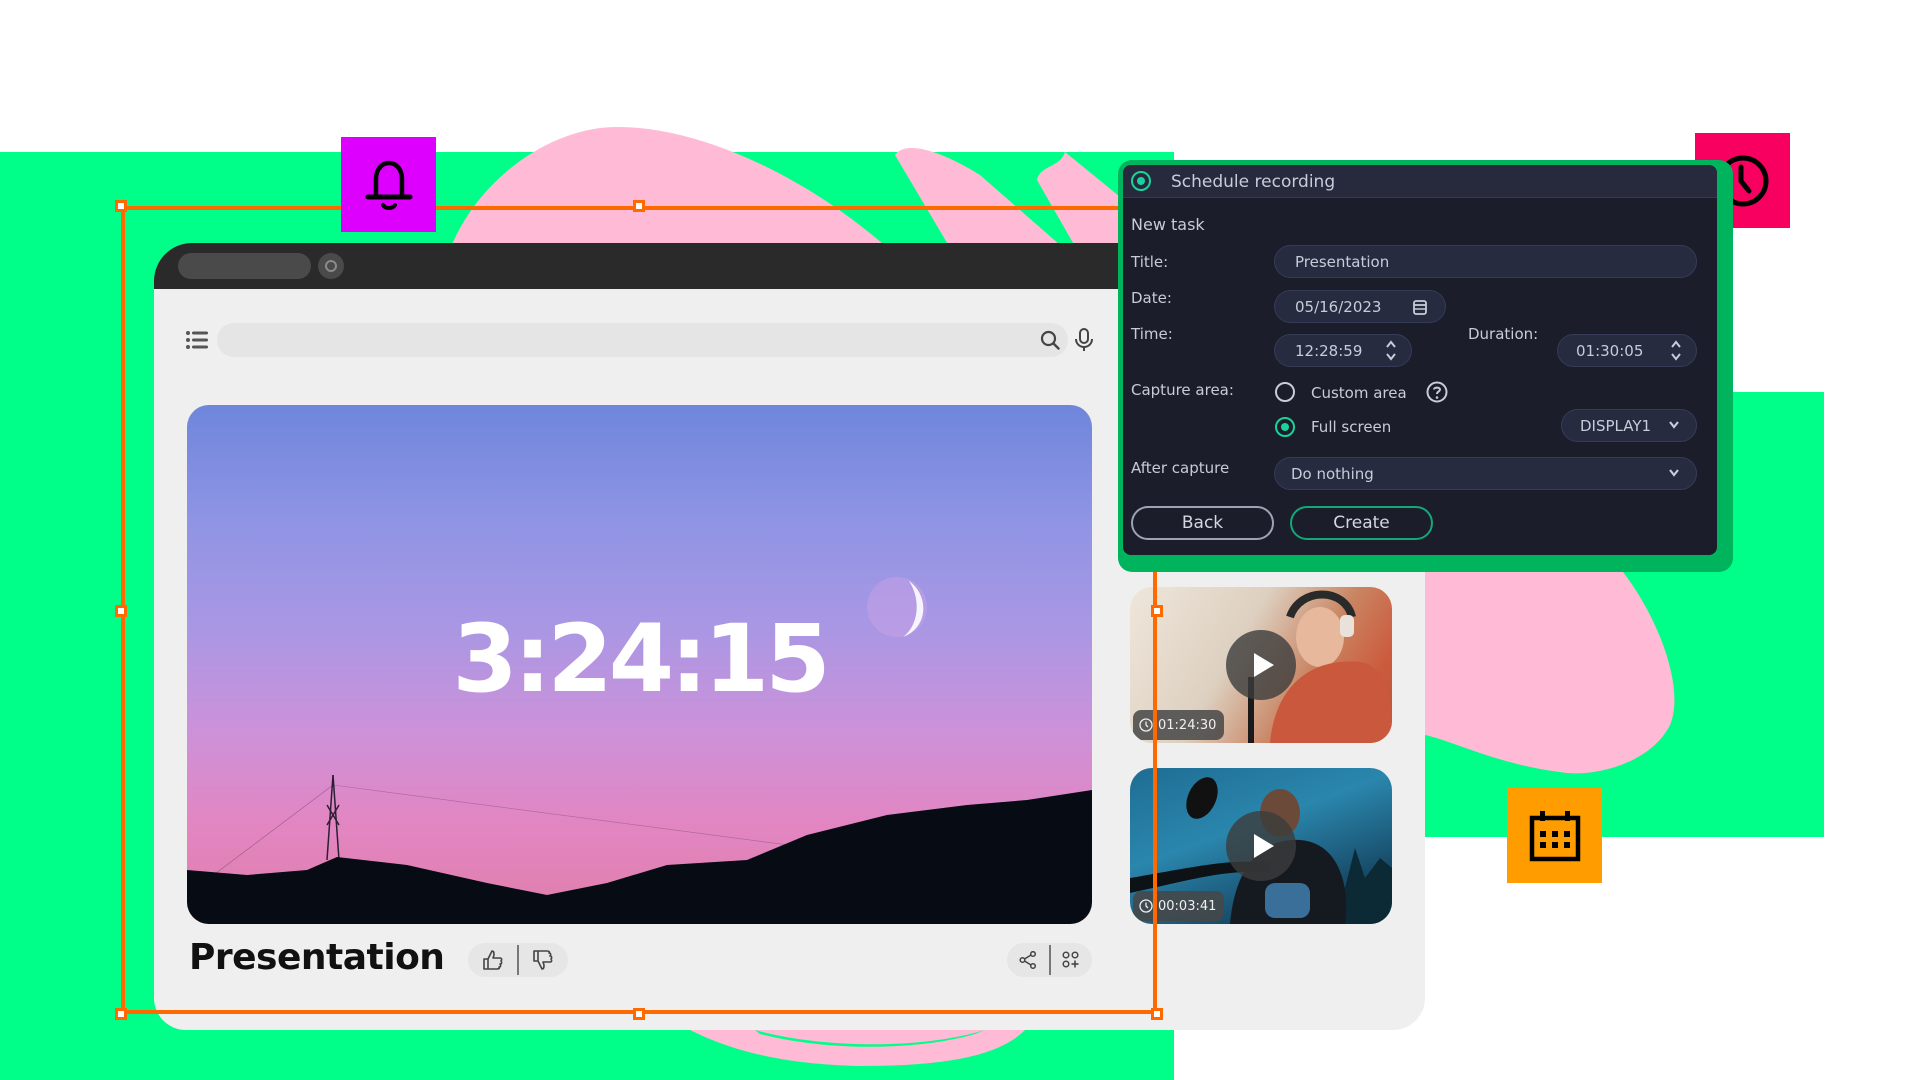 The width and height of the screenshot is (1920, 1080). I want to click on custom-area-radio, so click(1285, 392).